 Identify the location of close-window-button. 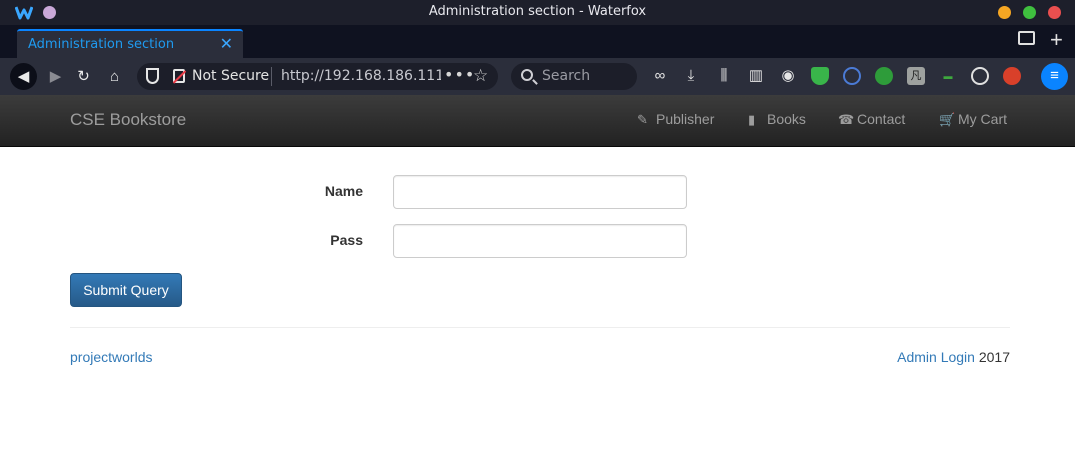
(1054, 12).